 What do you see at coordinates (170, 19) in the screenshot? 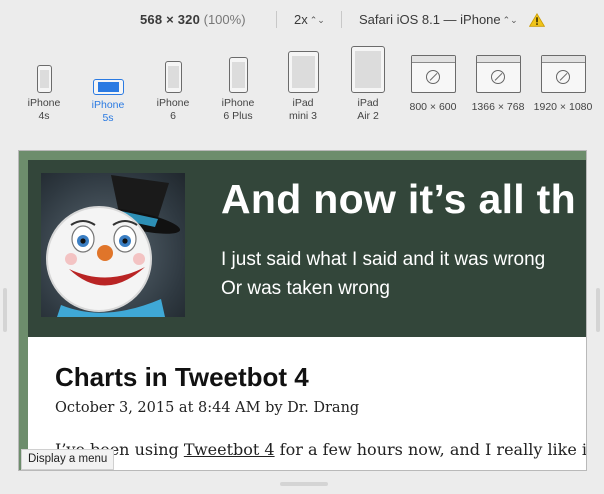
I see `viewport-dimensions: 568 × 320` at bounding box center [170, 19].